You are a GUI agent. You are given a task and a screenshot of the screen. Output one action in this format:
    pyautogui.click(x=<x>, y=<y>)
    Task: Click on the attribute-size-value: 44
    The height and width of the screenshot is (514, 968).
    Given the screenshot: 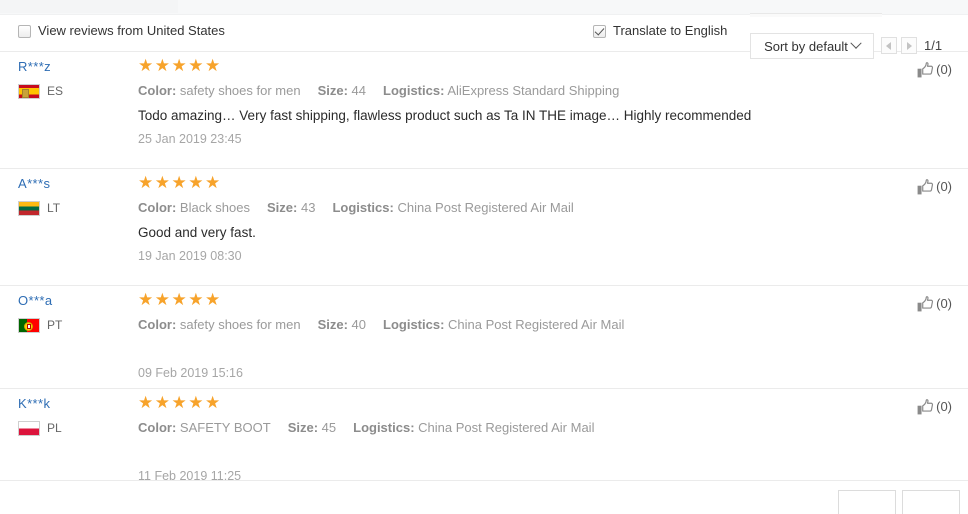 What is the action you would take?
    pyautogui.click(x=359, y=90)
    